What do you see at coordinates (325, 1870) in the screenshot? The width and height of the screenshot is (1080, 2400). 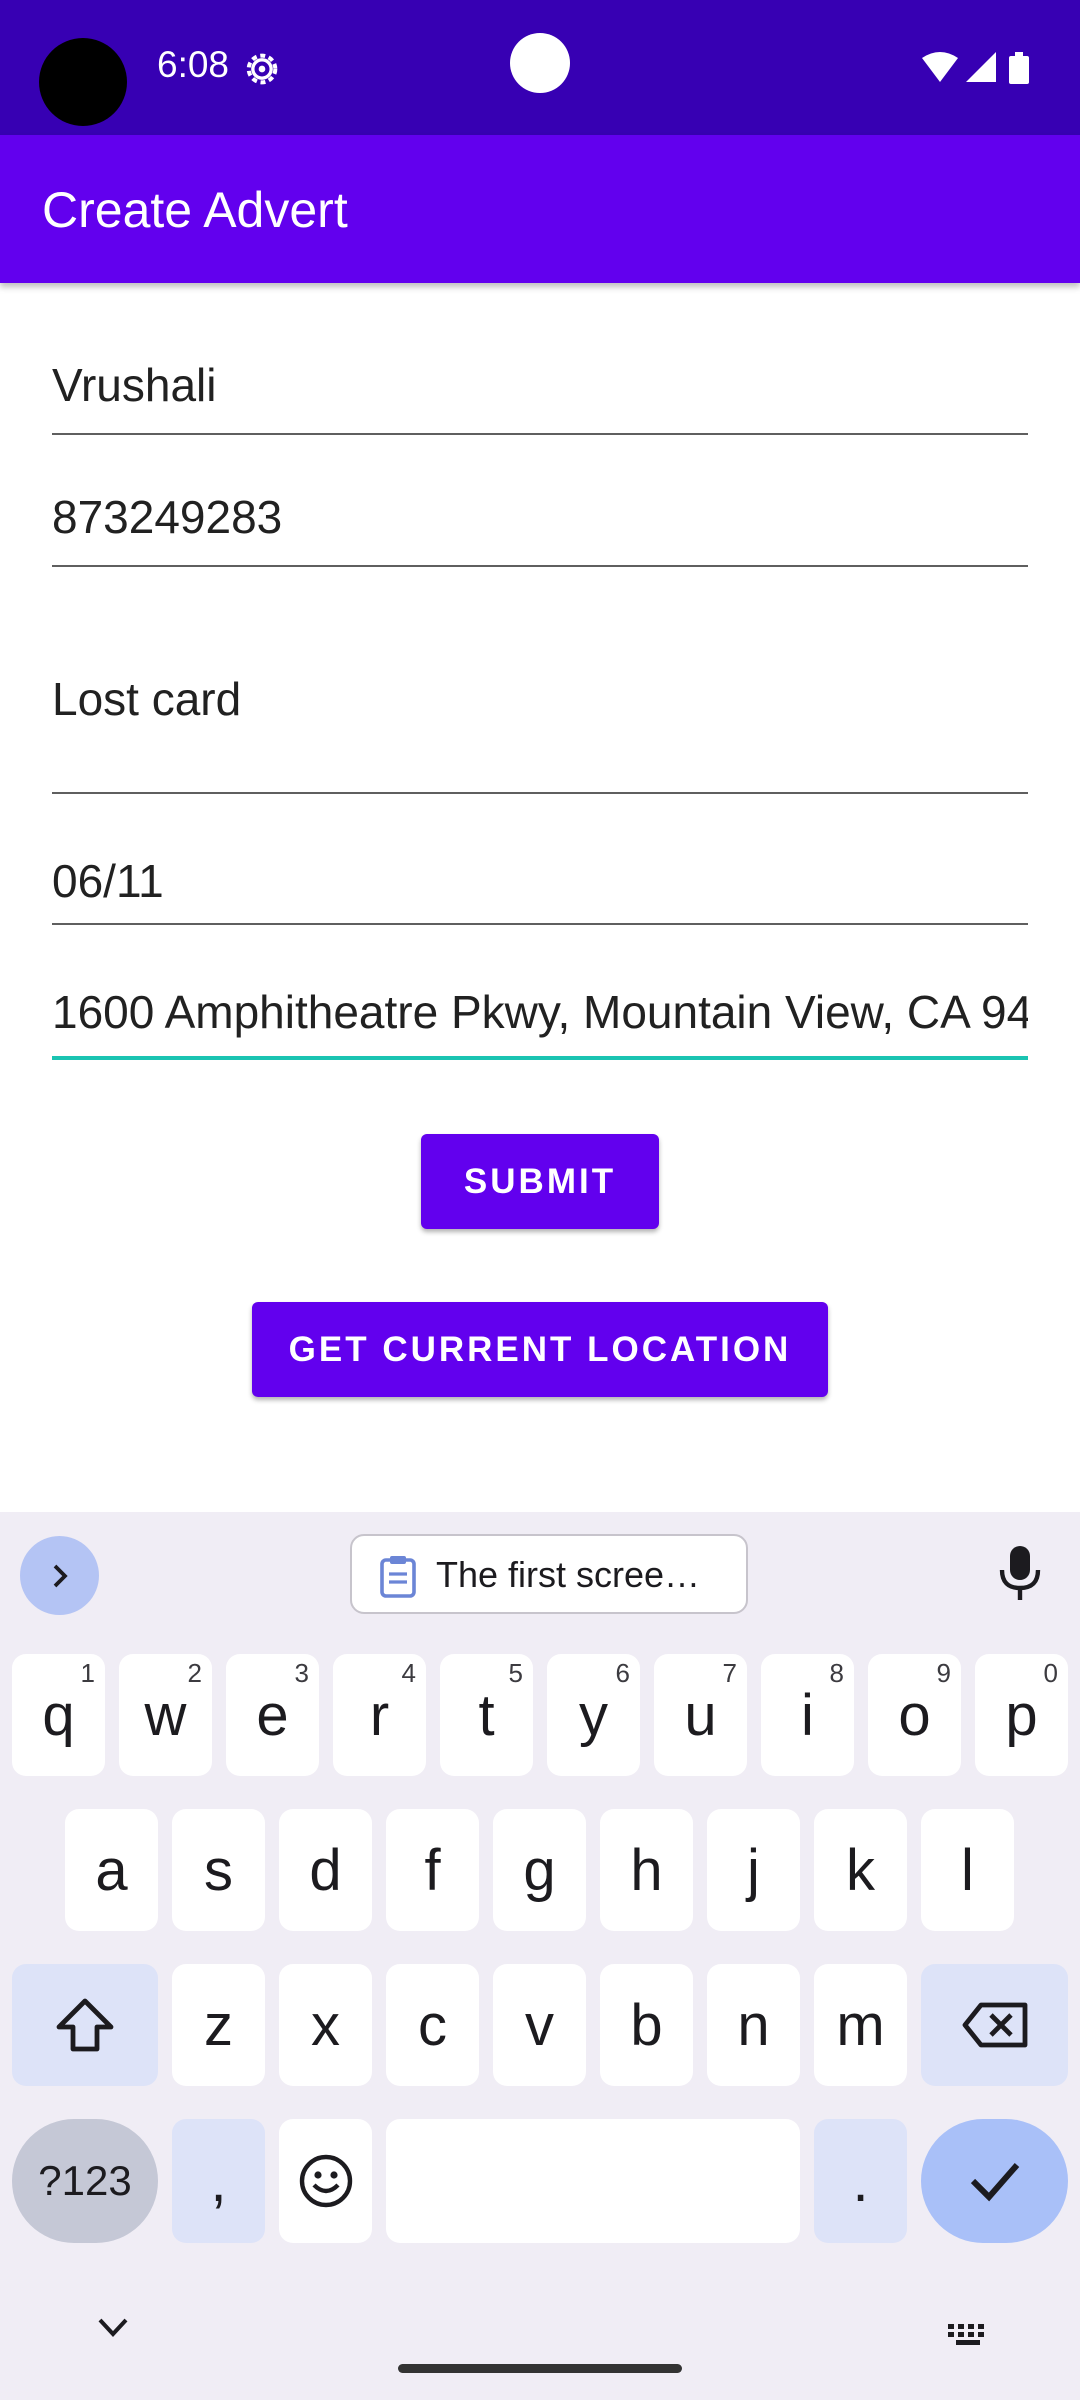 I see `key-d: d` at bounding box center [325, 1870].